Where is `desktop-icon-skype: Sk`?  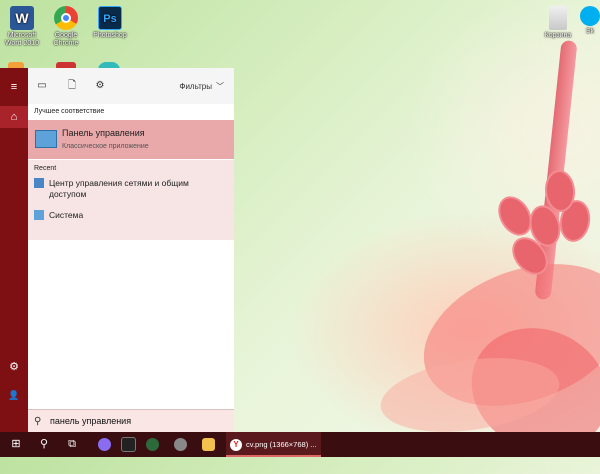
desktop-icon-skype: Sk is located at coordinates (590, 20).